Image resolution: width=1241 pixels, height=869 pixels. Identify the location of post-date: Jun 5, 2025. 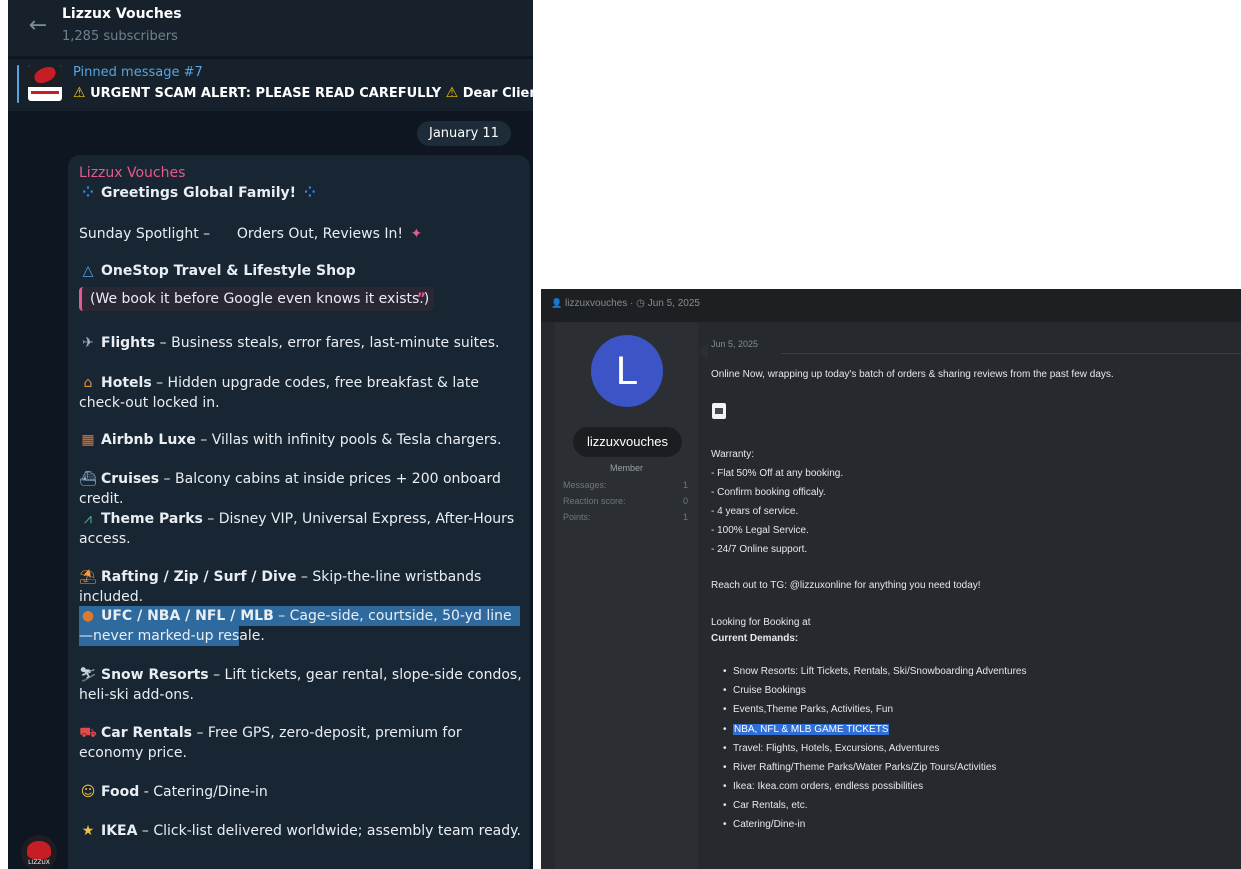
(734, 344).